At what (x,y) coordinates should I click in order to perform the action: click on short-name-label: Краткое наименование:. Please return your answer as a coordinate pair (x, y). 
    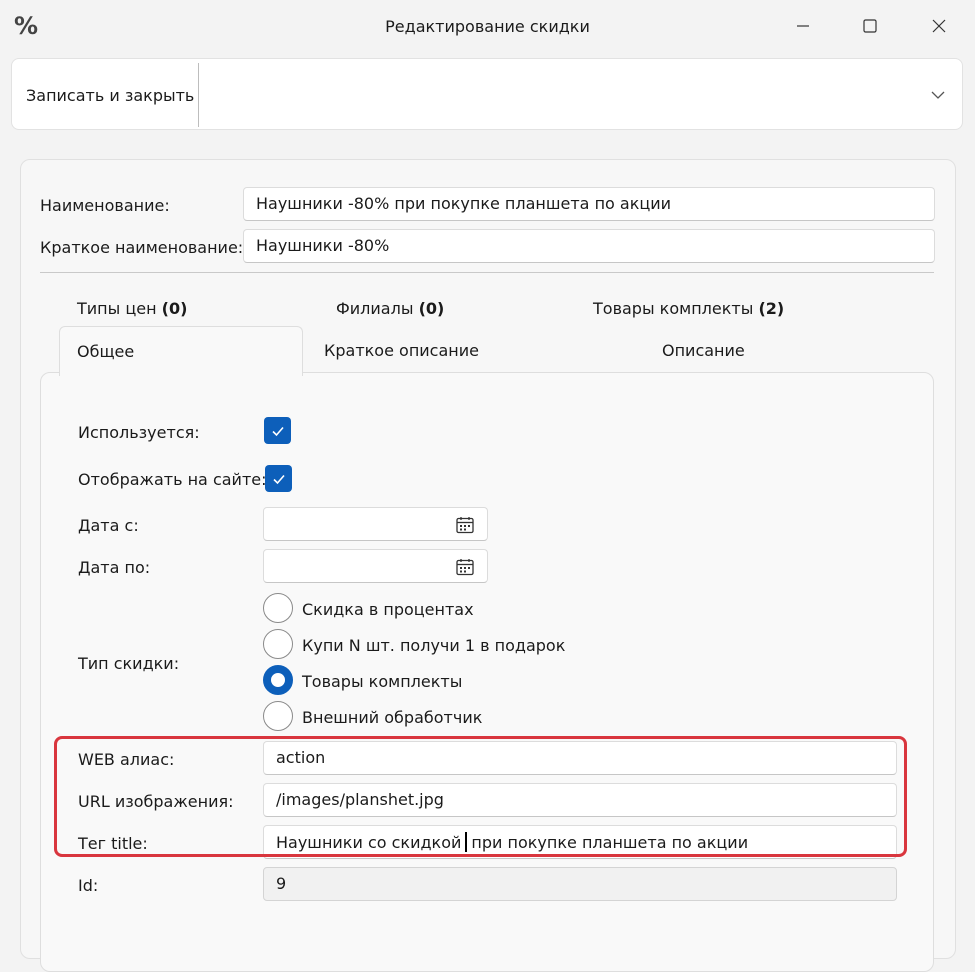
    Looking at the image, I should click on (142, 247).